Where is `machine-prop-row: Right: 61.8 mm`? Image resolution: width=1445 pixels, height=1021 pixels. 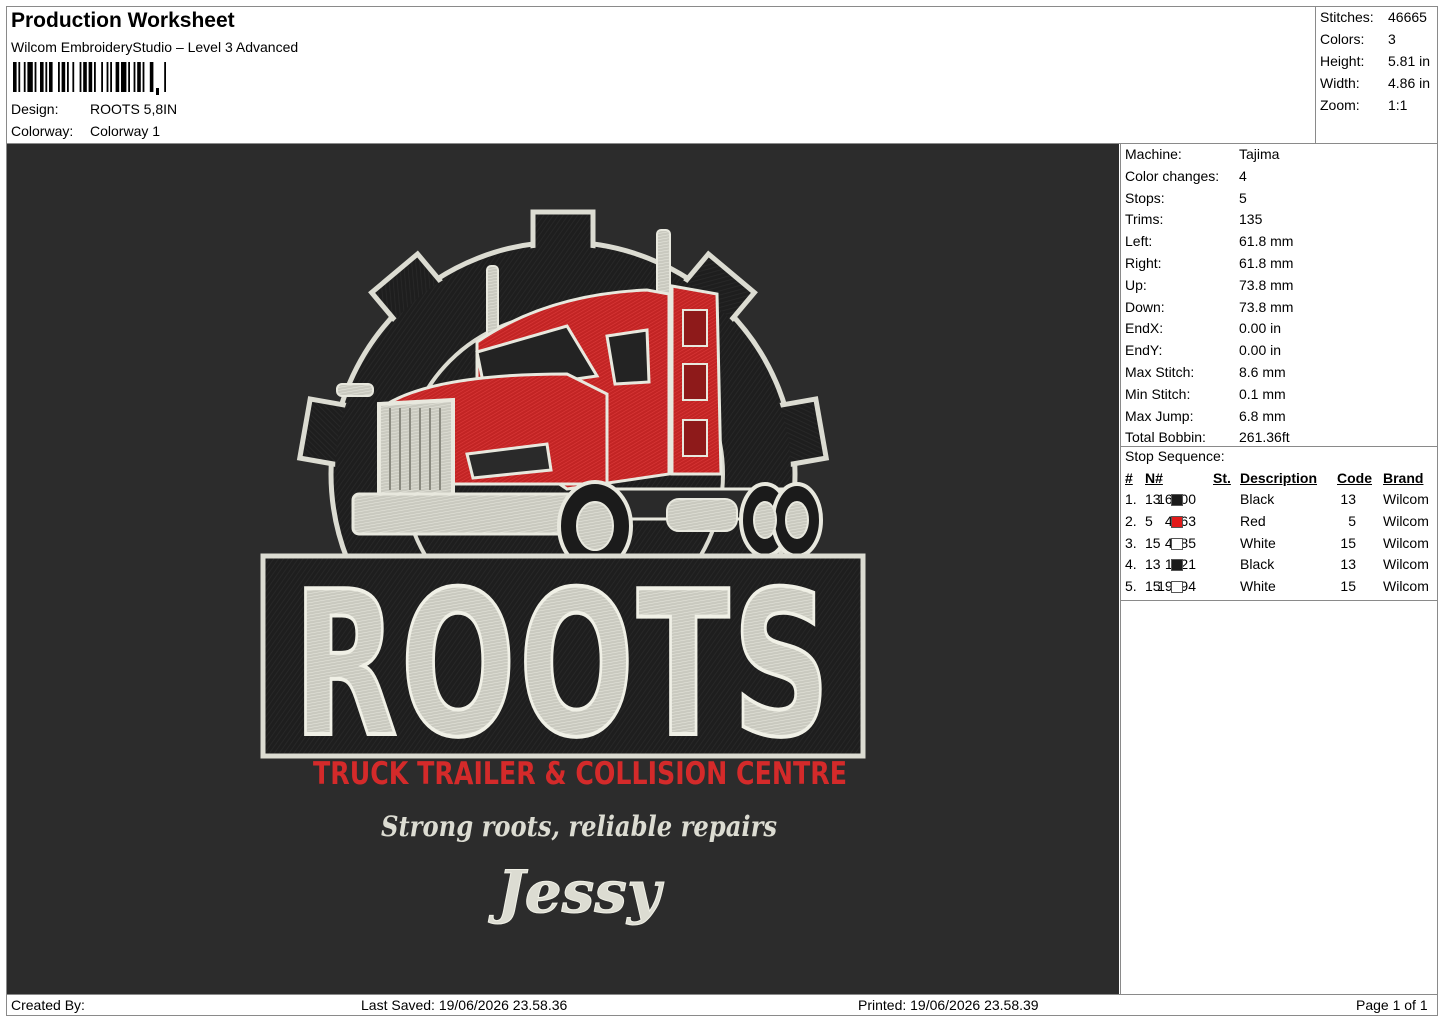 machine-prop-row: Right: 61.8 mm is located at coordinates (1209, 263).